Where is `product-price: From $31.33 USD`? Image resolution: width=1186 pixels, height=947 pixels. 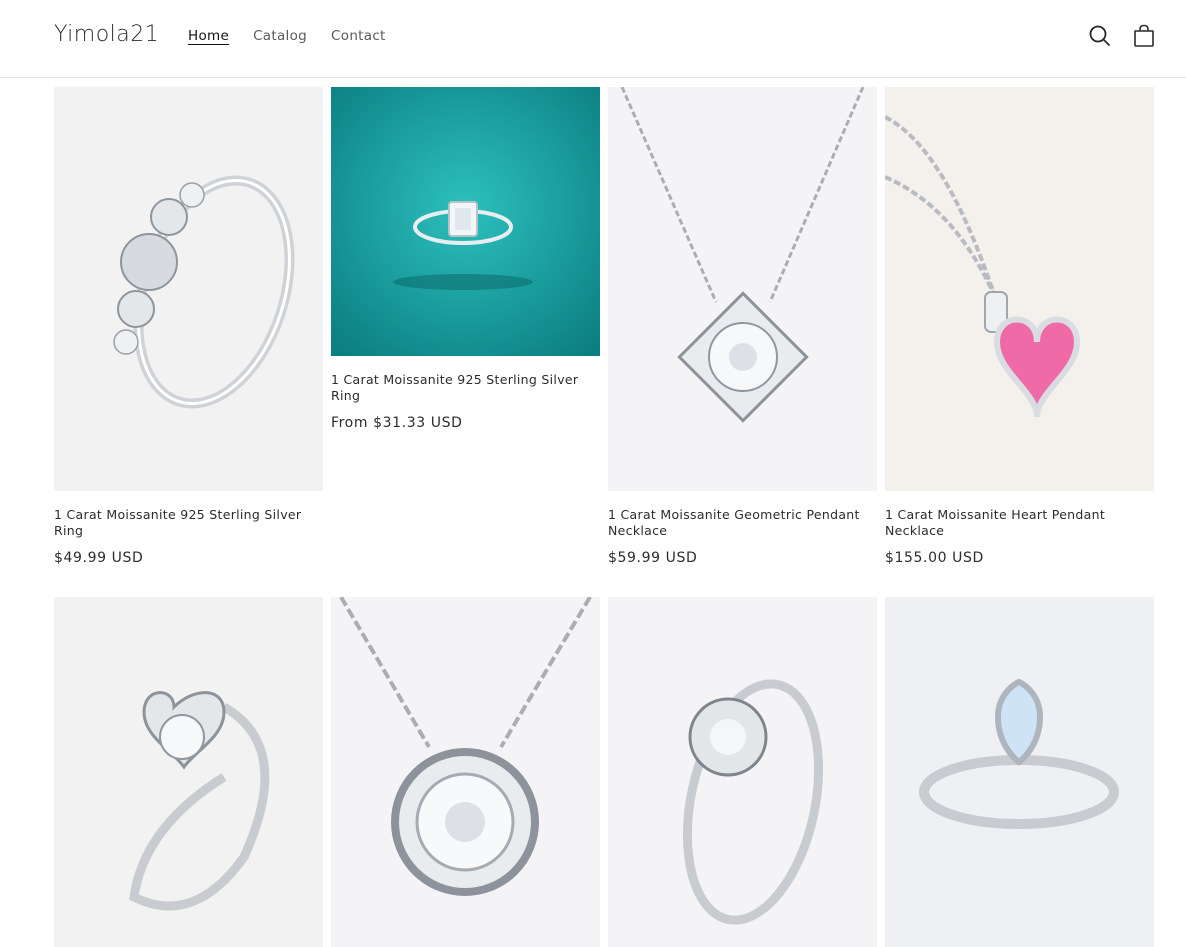 product-price: From $31.33 USD is located at coordinates (397, 423).